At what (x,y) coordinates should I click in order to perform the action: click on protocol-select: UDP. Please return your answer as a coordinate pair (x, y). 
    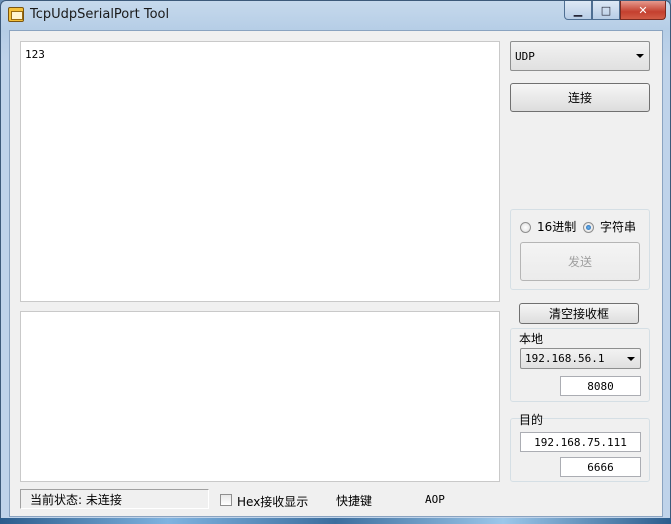
    Looking at the image, I should click on (580, 56).